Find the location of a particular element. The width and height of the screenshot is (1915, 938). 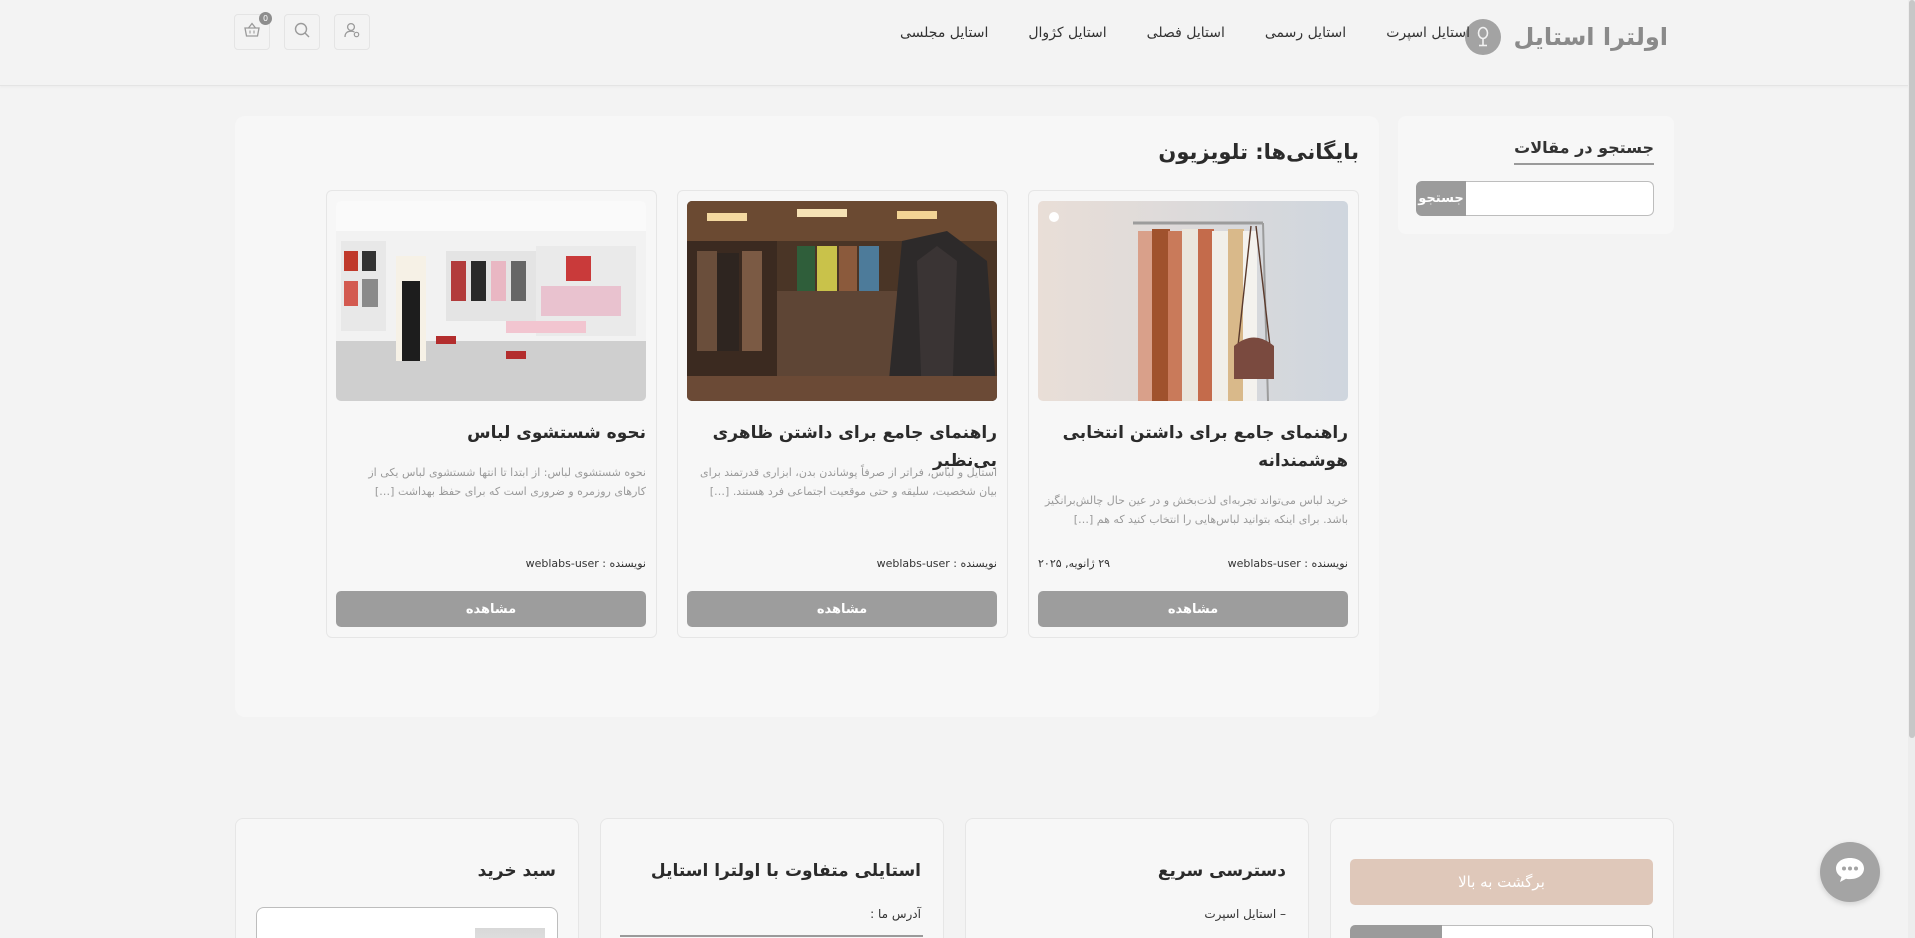

post-image-clothes-rack is located at coordinates (1193, 301).